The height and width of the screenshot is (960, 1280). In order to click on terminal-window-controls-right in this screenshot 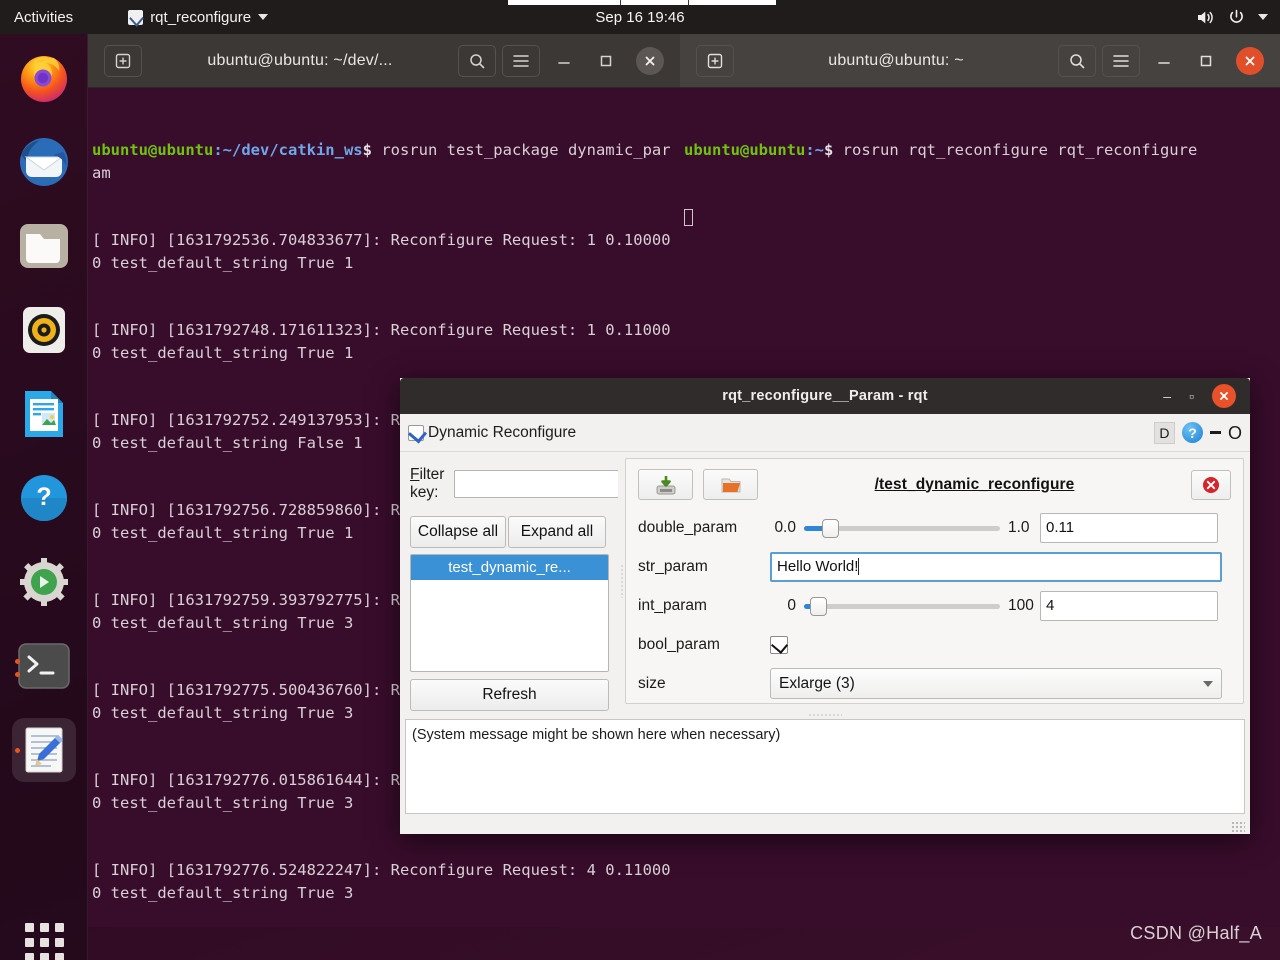, I will do `click(1169, 60)`.